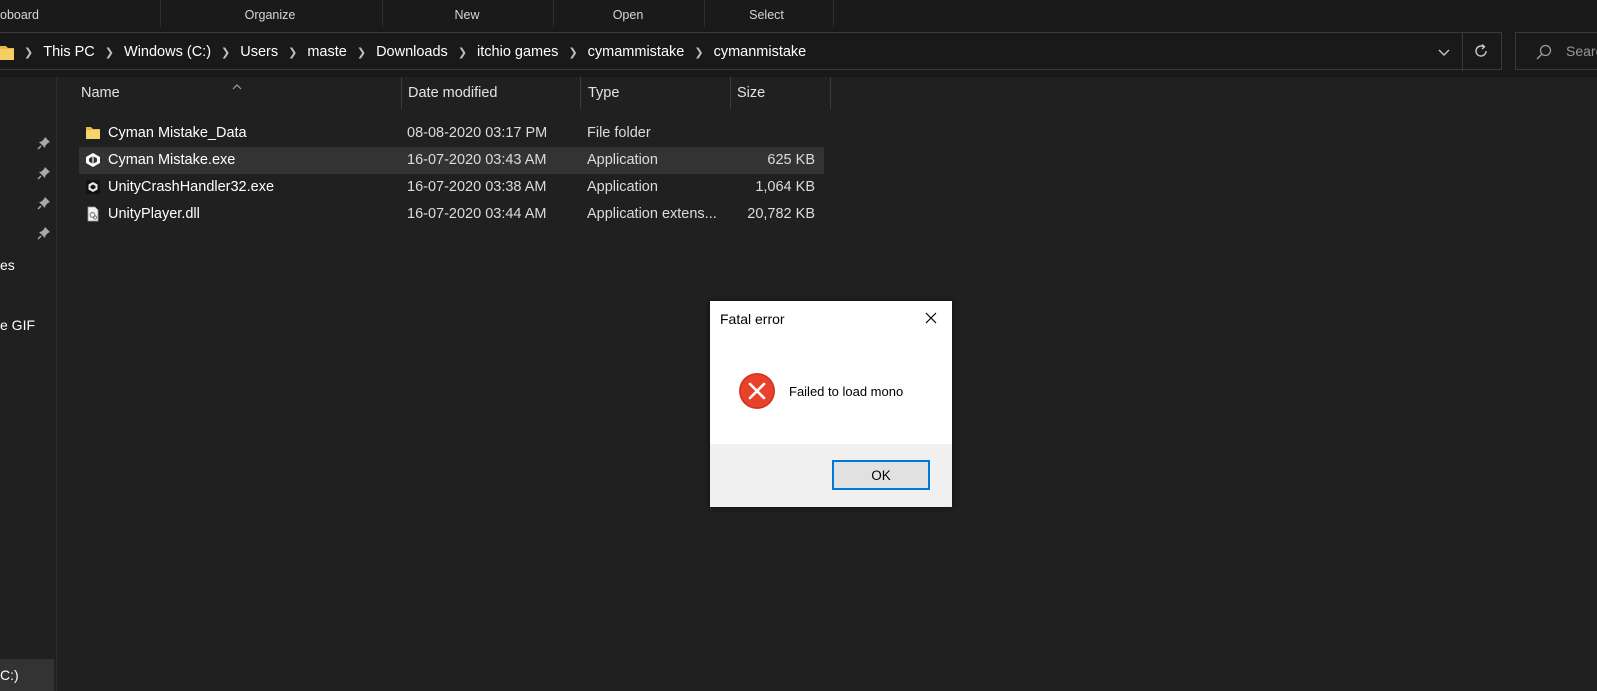 The height and width of the screenshot is (691, 1597). I want to click on refresh-button, so click(1480, 52).